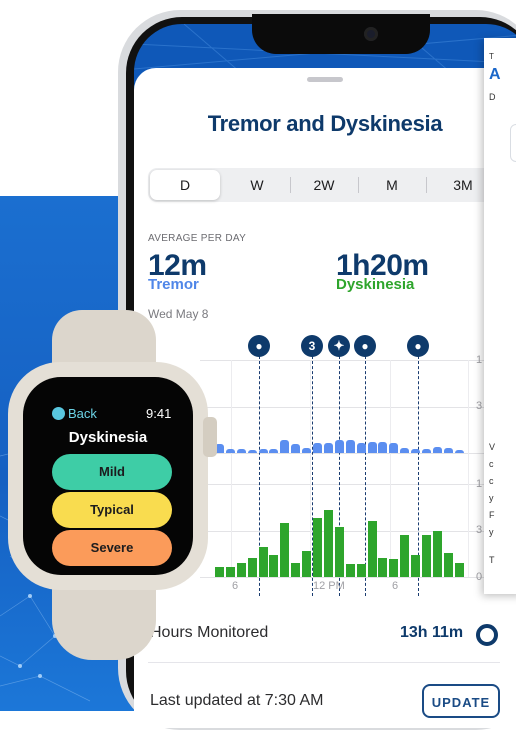 The image size is (516, 730). I want to click on time-range-segmented-control: D W 2W M 3M, so click(332, 185).